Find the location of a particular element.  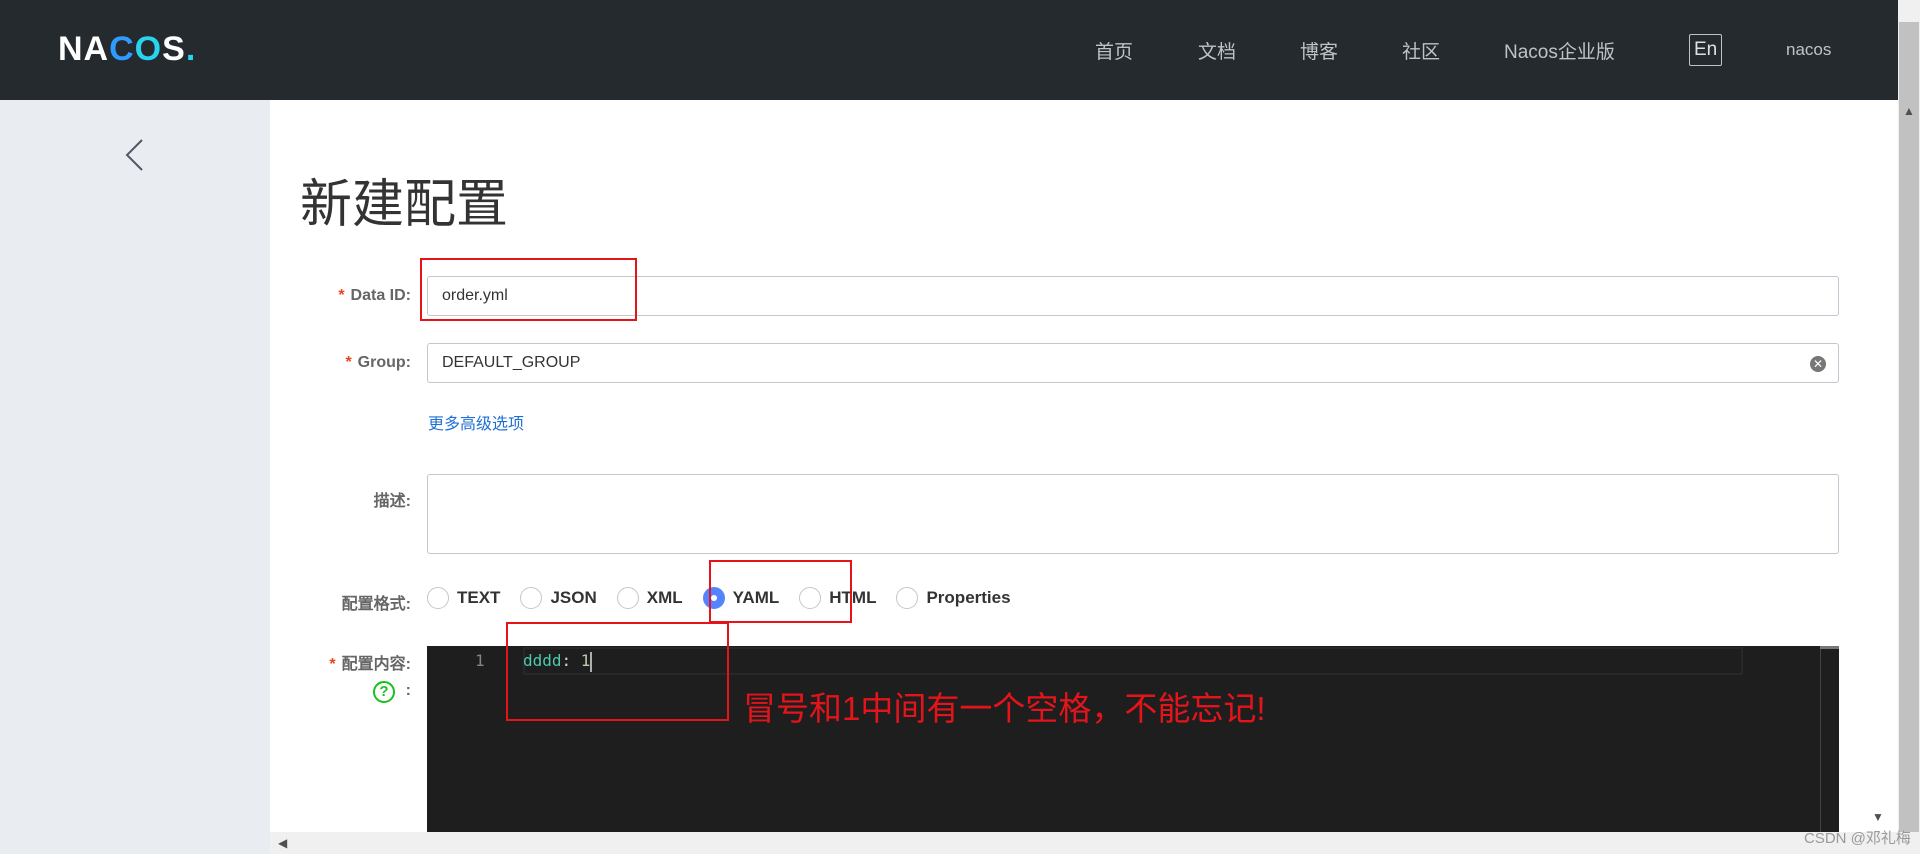

back-chevron-icon is located at coordinates (135, 155).